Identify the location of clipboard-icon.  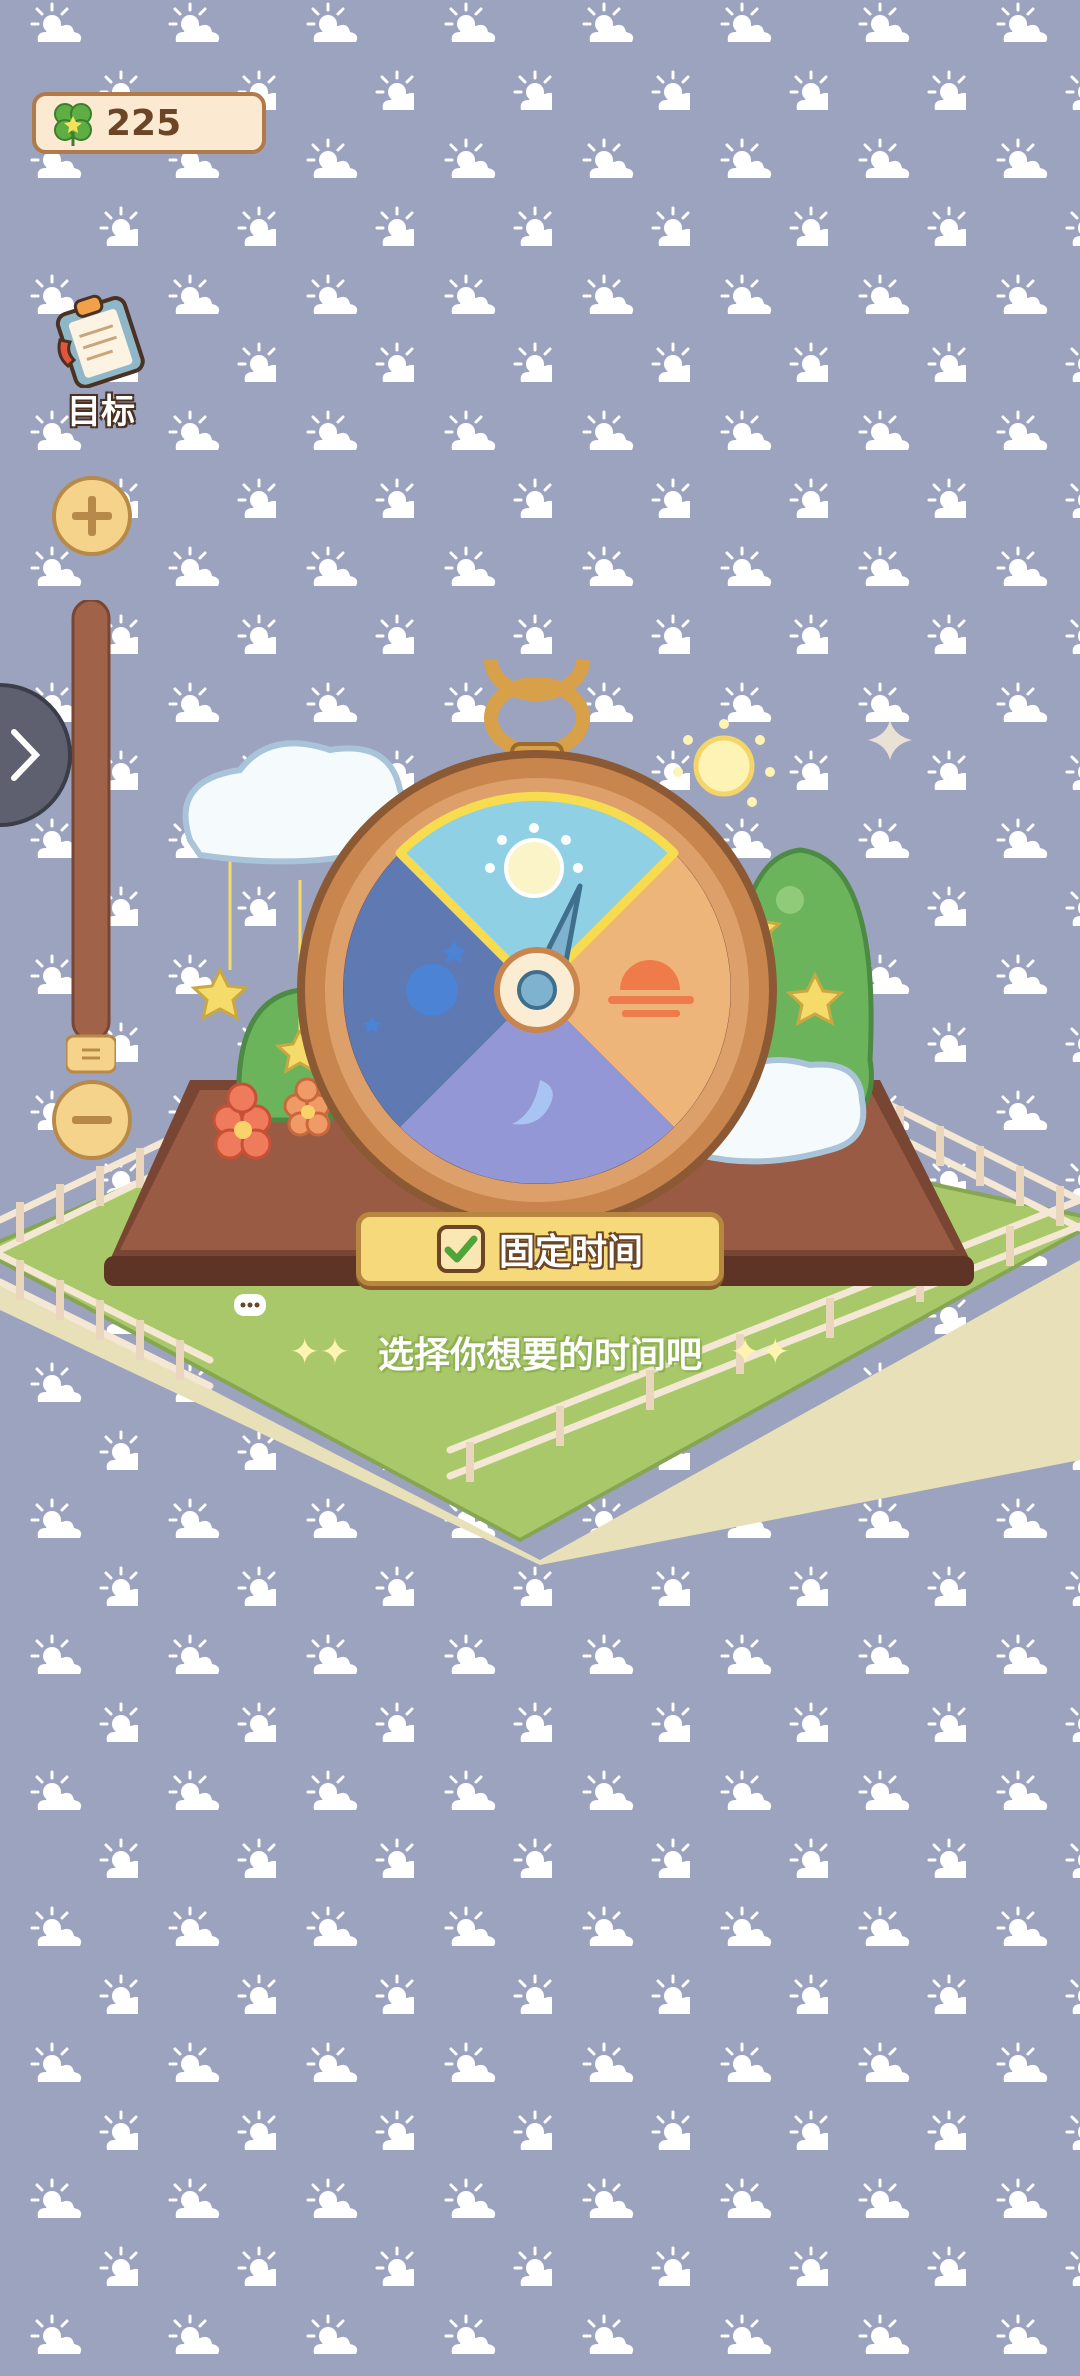
(100, 341).